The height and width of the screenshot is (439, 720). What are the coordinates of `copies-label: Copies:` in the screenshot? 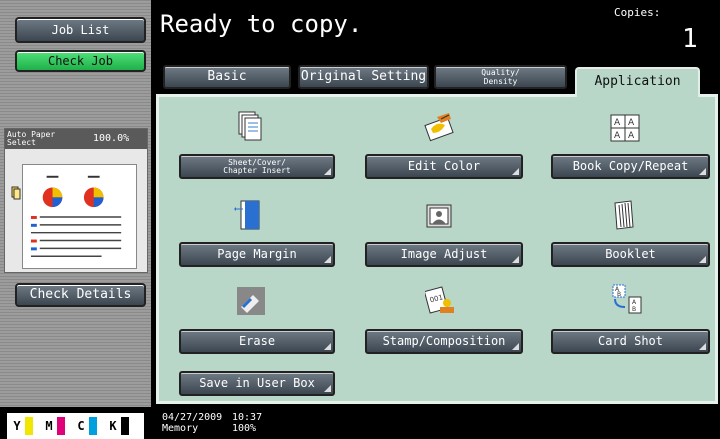 It's located at (637, 12).